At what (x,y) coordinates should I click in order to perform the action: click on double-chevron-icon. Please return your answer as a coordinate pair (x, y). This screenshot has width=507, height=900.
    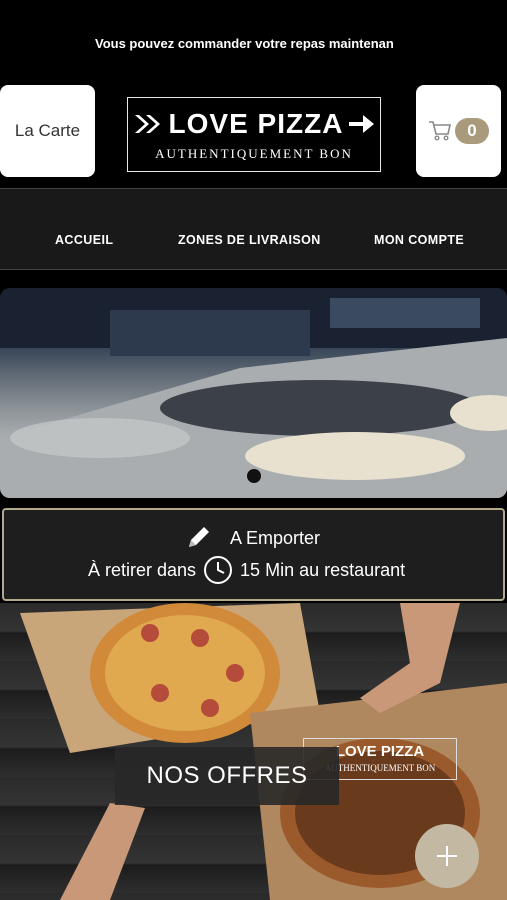
    Looking at the image, I should click on (147, 124).